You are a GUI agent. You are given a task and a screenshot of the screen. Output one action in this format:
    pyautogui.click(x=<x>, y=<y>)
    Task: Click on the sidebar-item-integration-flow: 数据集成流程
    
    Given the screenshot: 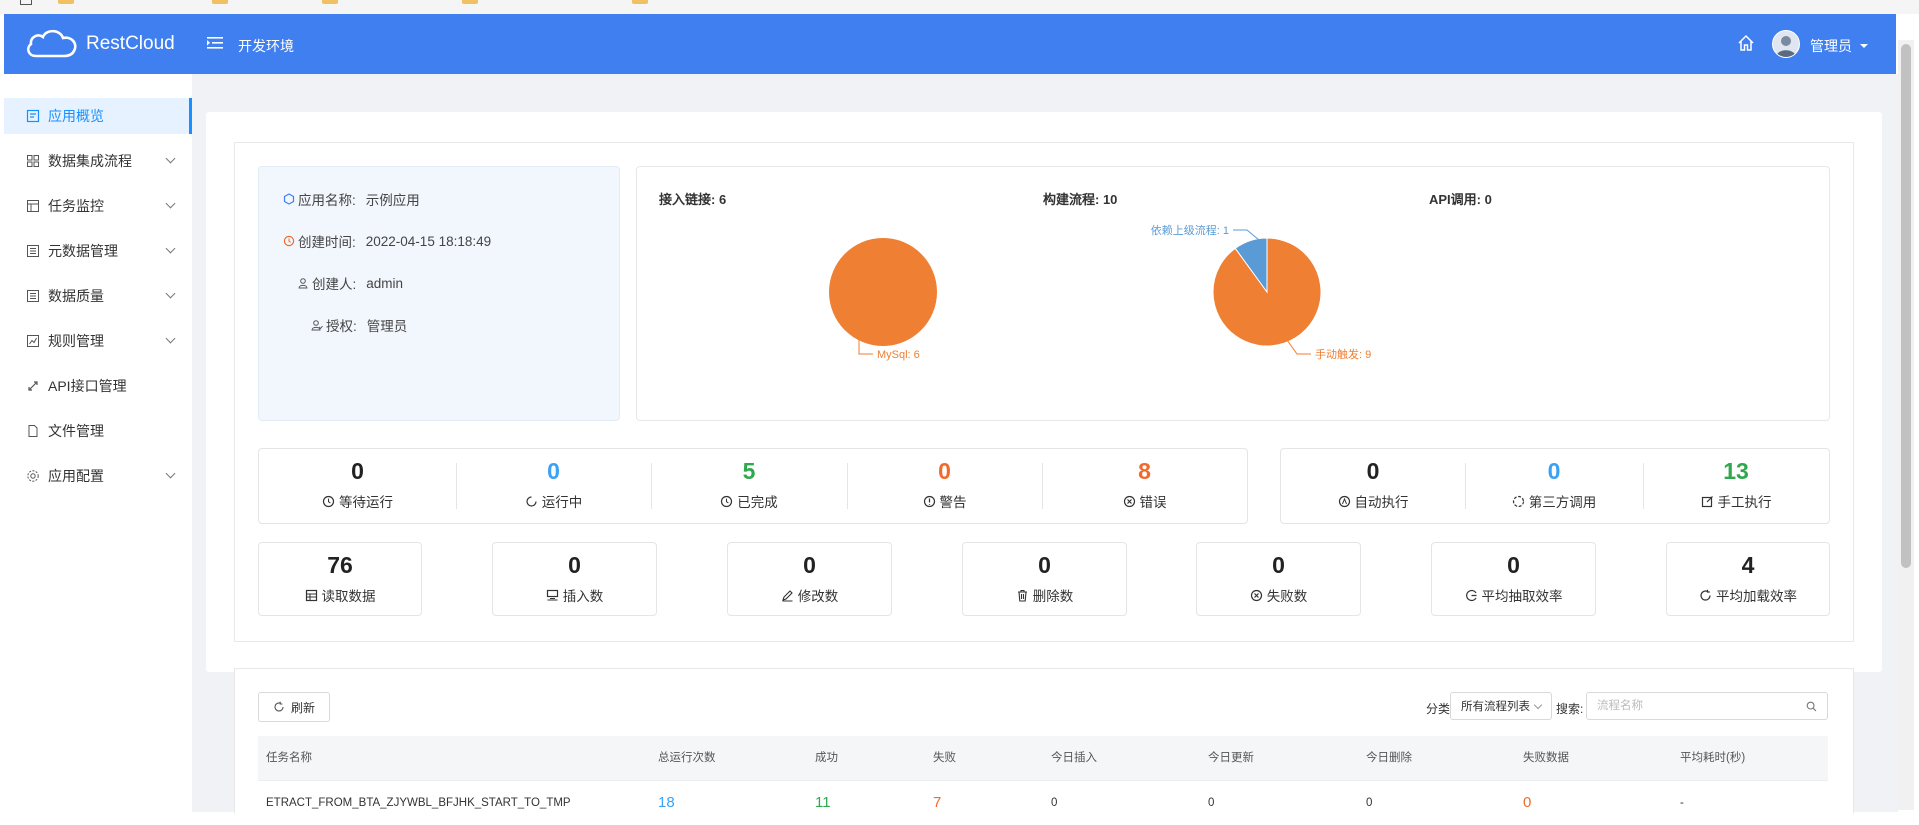 What is the action you would take?
    pyautogui.click(x=98, y=161)
    